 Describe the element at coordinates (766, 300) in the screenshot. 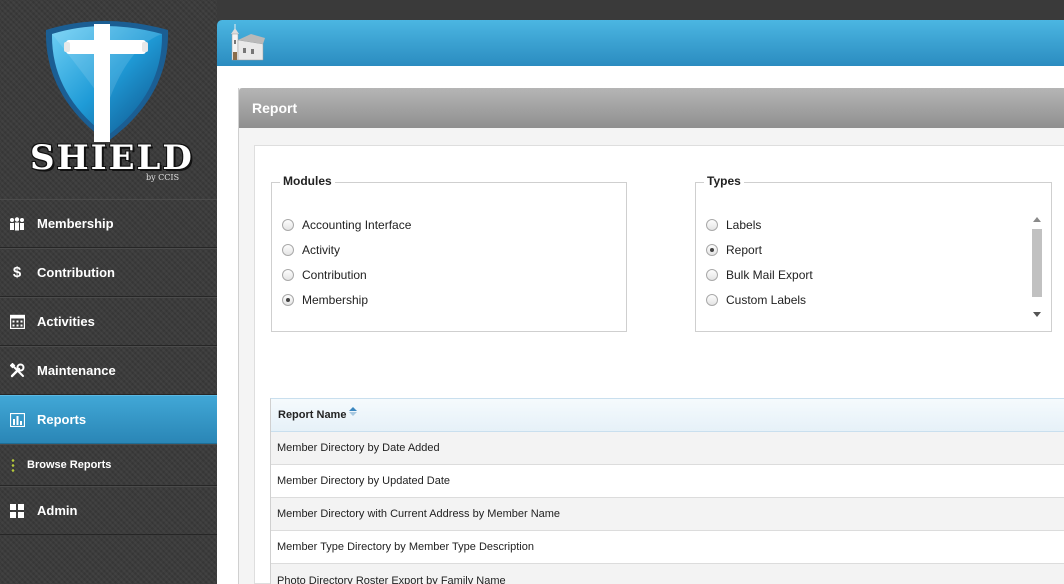

I see `radio-label: Custom Labels` at that location.